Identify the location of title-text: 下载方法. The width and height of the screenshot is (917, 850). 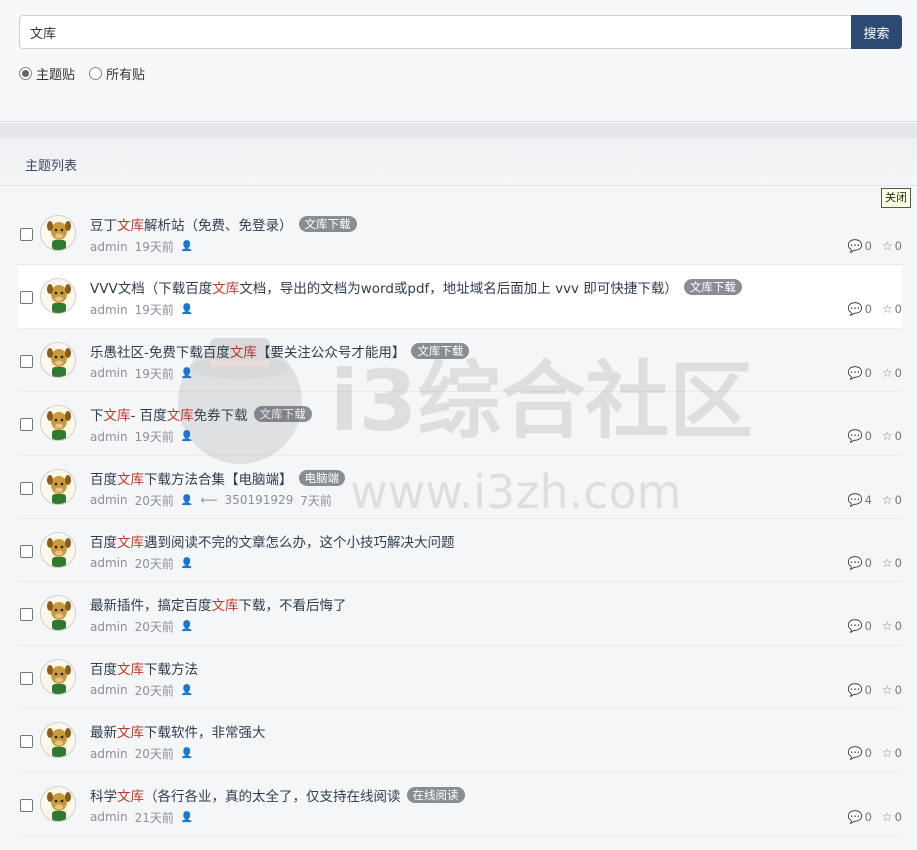
(171, 668).